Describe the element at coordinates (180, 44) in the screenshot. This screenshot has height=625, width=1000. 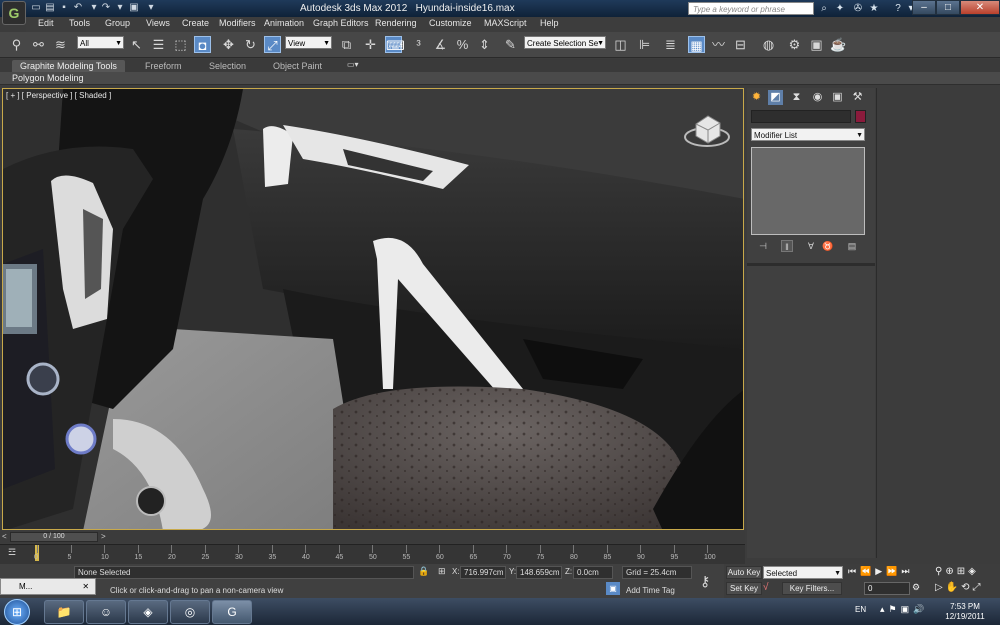
I see `rectangle-selection-icon: ⬚` at that location.